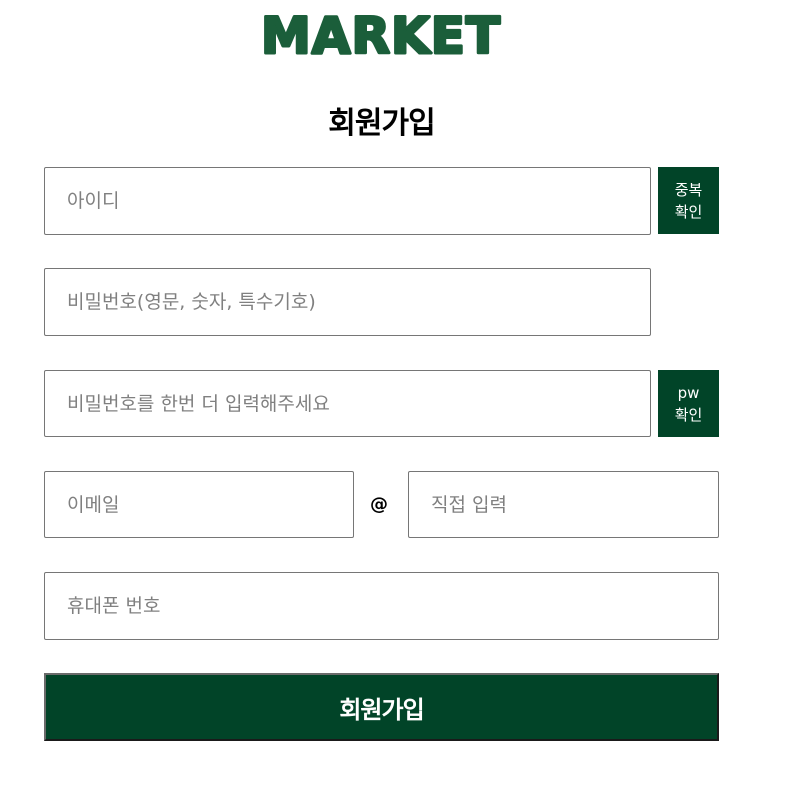  I want to click on phone-input, so click(381, 606).